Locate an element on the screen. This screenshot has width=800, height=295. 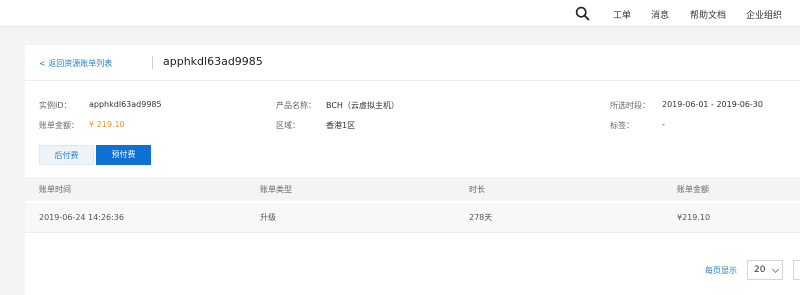
bill-amount-field: 账单金额： ¥ 219.10 is located at coordinates (82, 125).